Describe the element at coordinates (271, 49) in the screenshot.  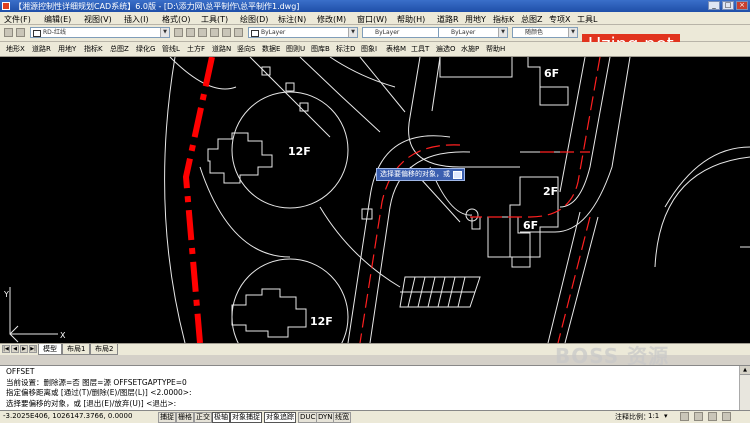
I see `quick-data: 数据E` at that location.